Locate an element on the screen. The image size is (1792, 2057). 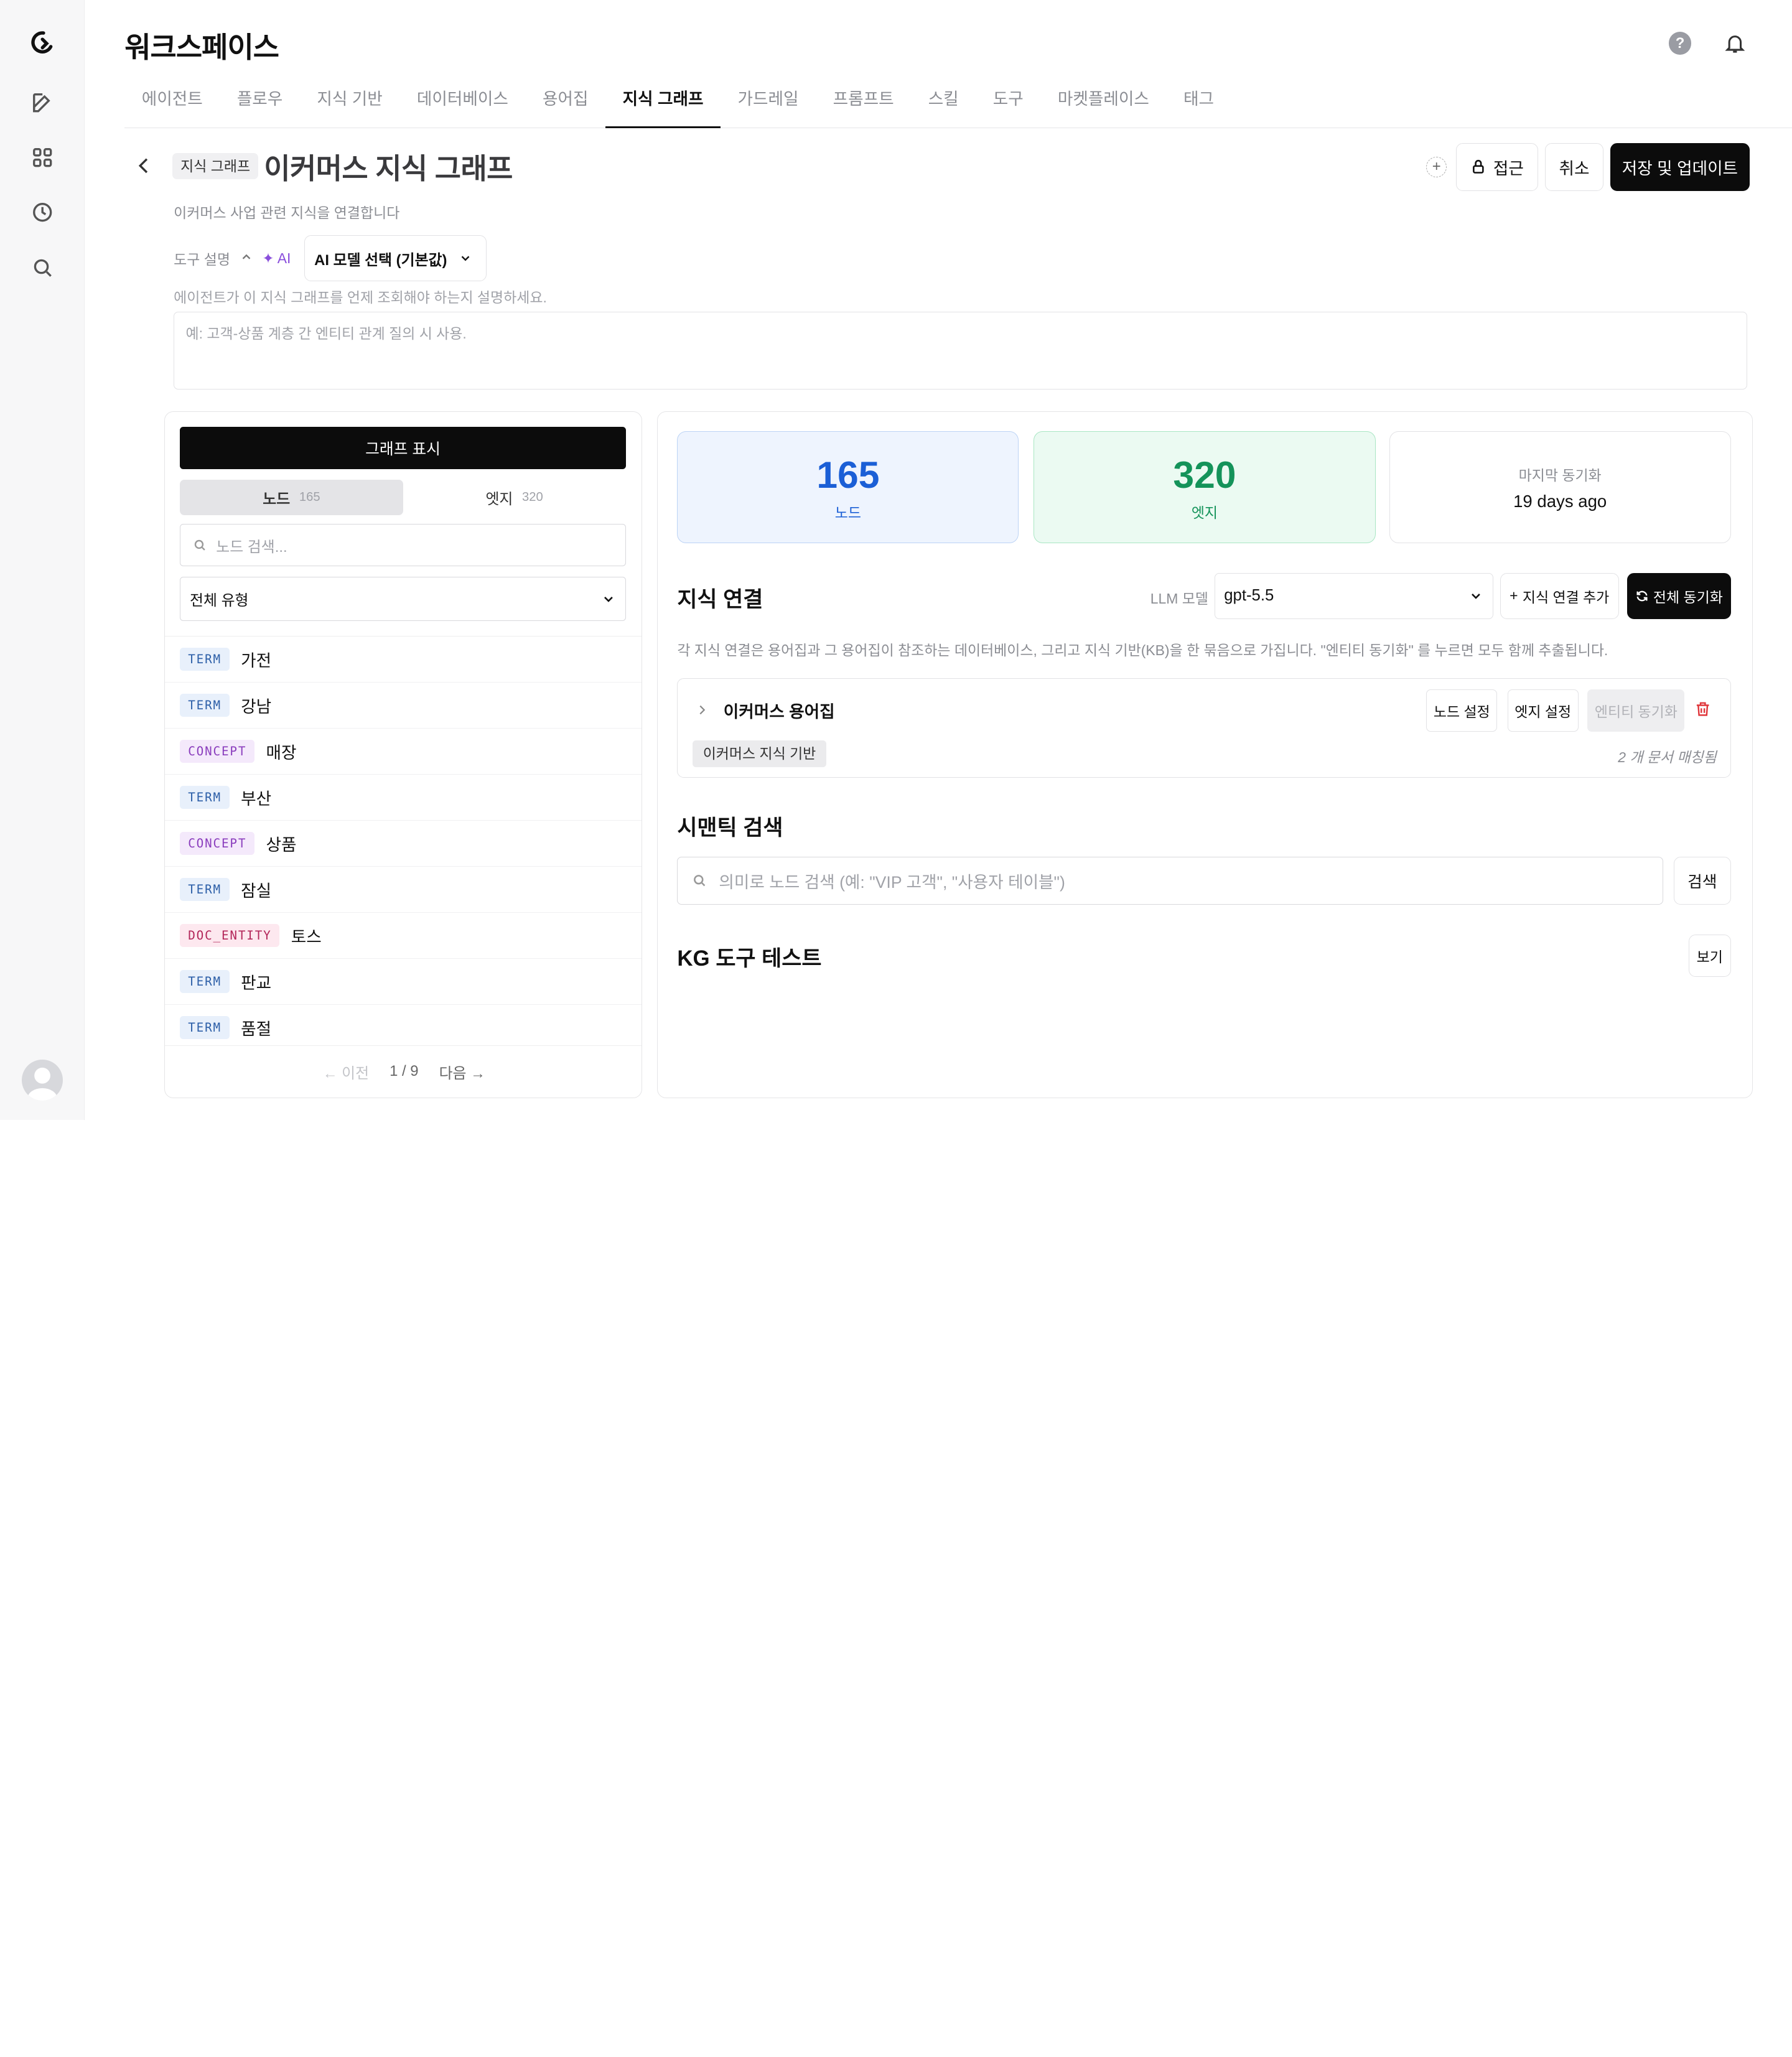
semantic-search-button: 검색 is located at coordinates (1702, 880).